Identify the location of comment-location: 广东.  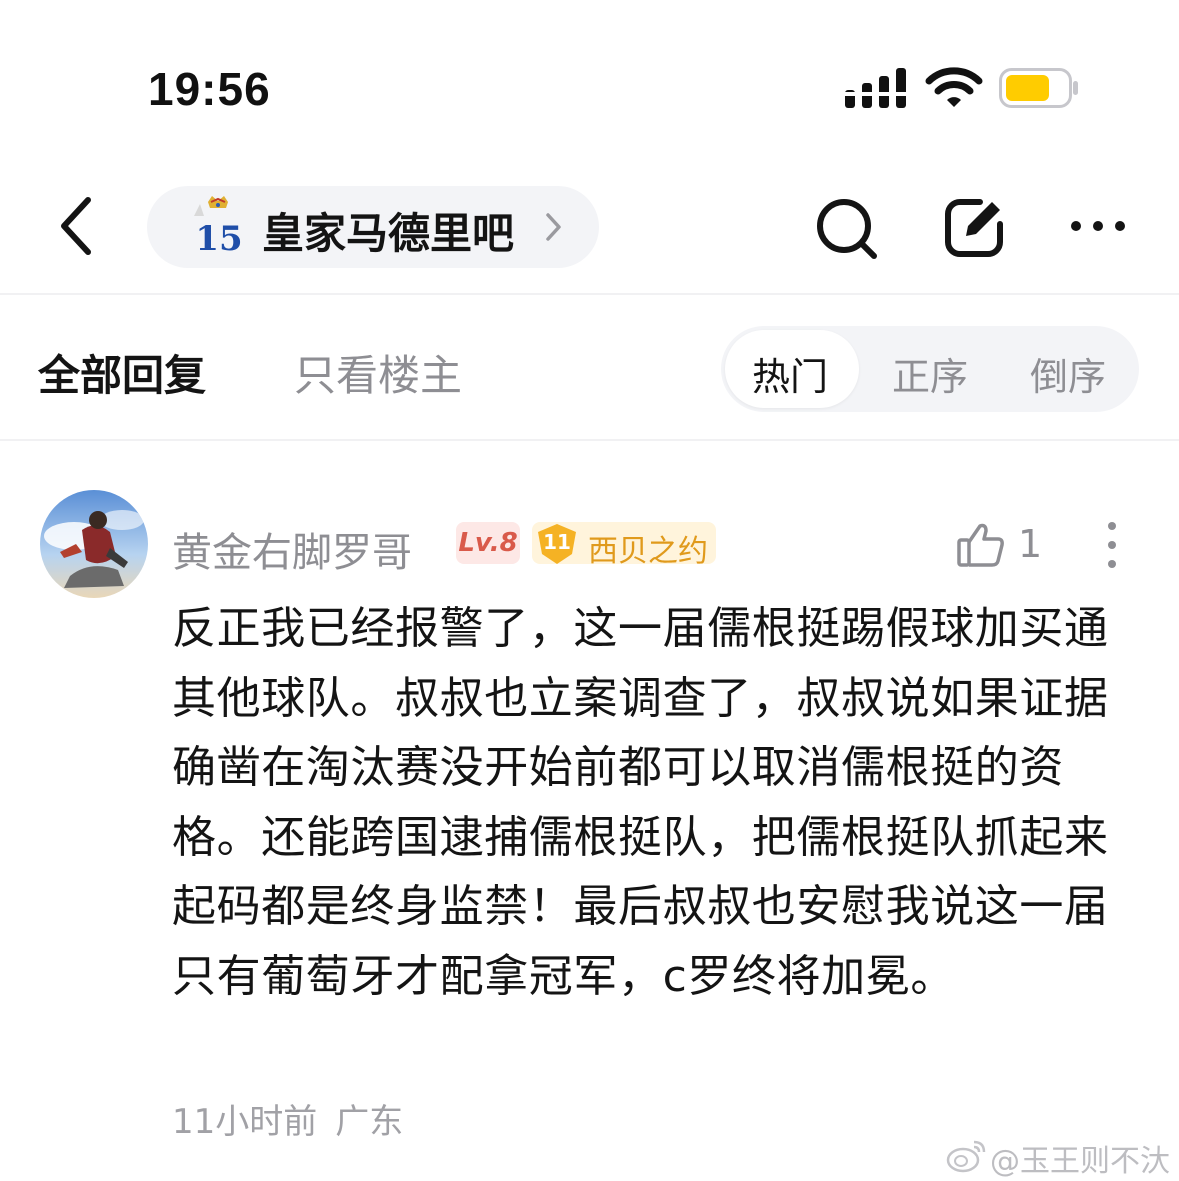
(369, 1122).